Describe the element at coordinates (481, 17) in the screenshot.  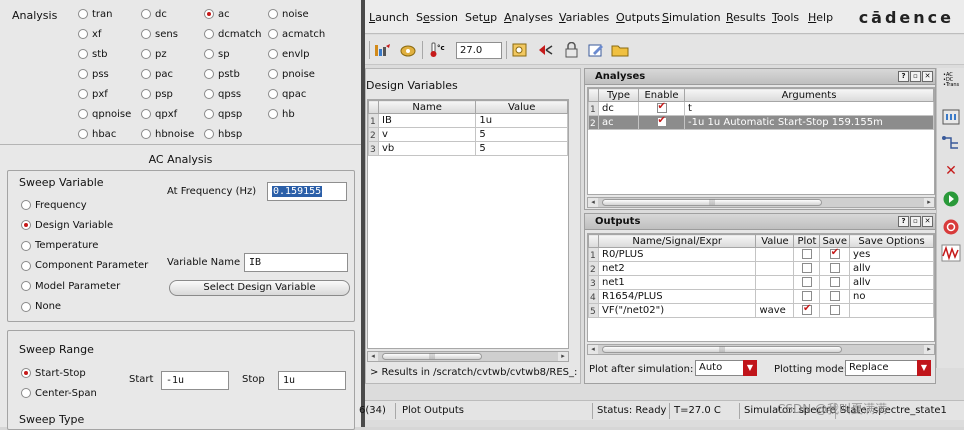
I see `menu-setup: Setup` at that location.